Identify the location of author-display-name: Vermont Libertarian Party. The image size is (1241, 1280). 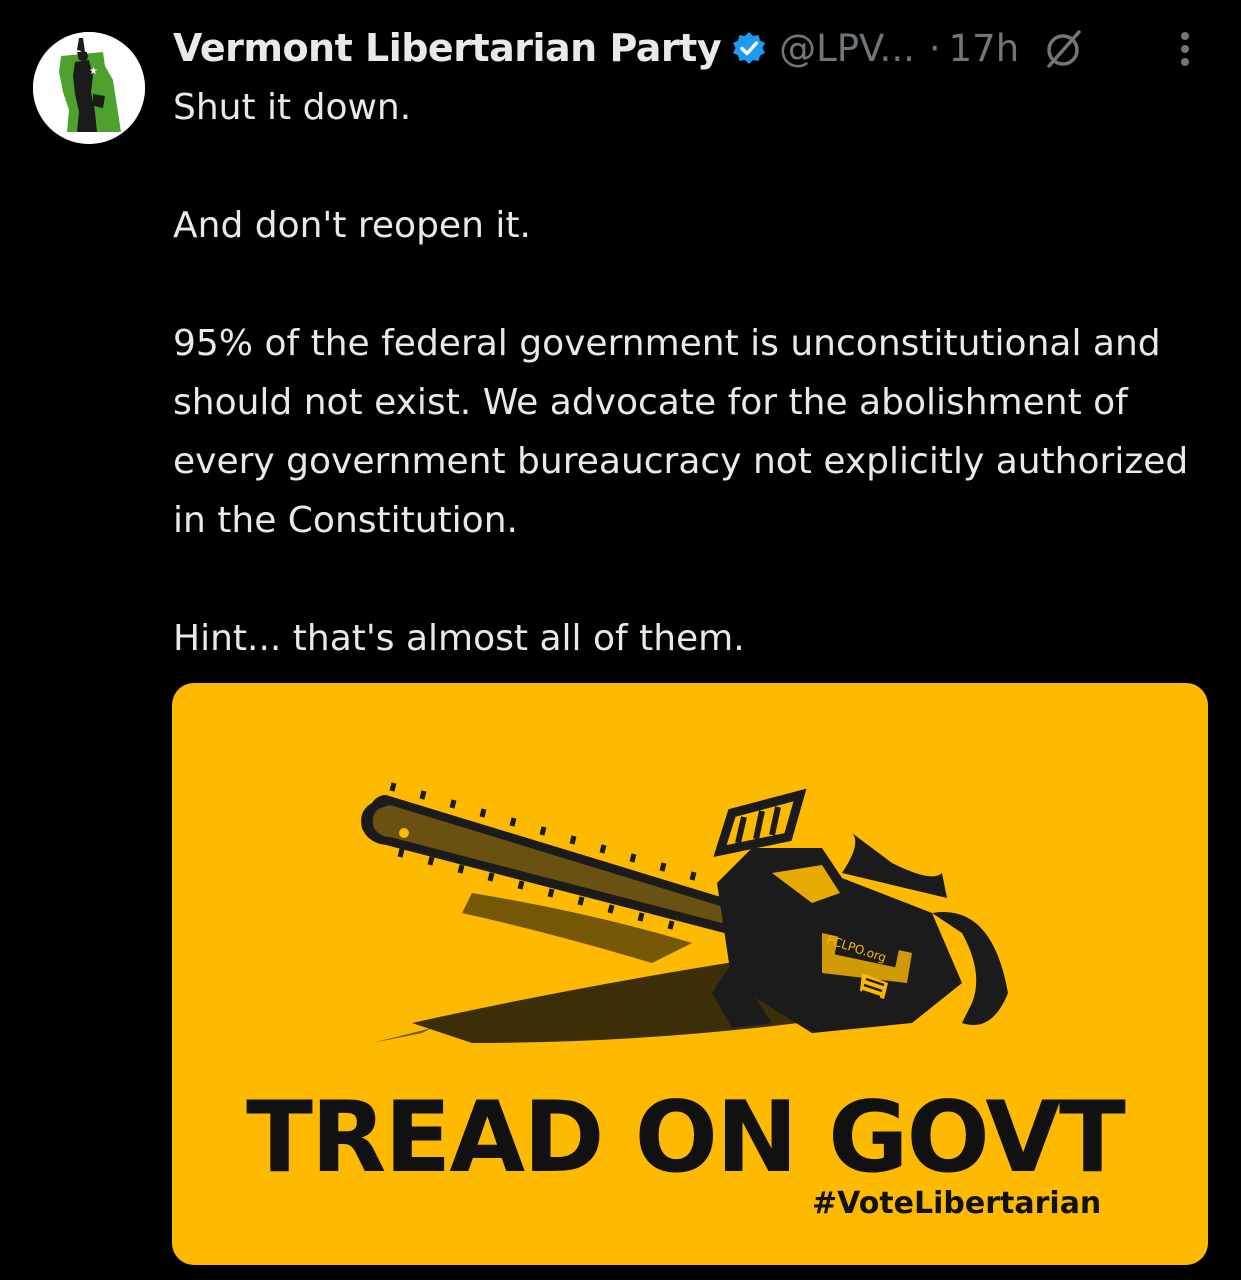
(447, 48).